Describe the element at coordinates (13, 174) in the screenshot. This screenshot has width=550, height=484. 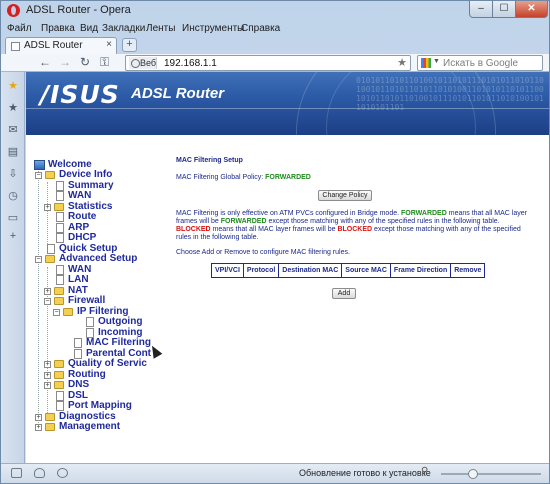
I see `downloads-icon: ⇩` at that location.